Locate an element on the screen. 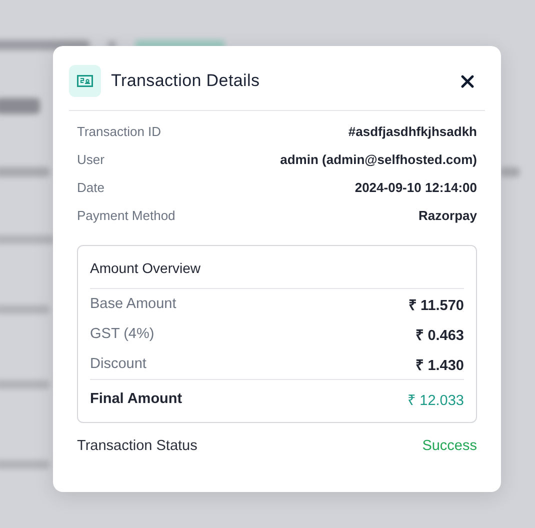  amount-label: GST (4%) is located at coordinates (122, 334).